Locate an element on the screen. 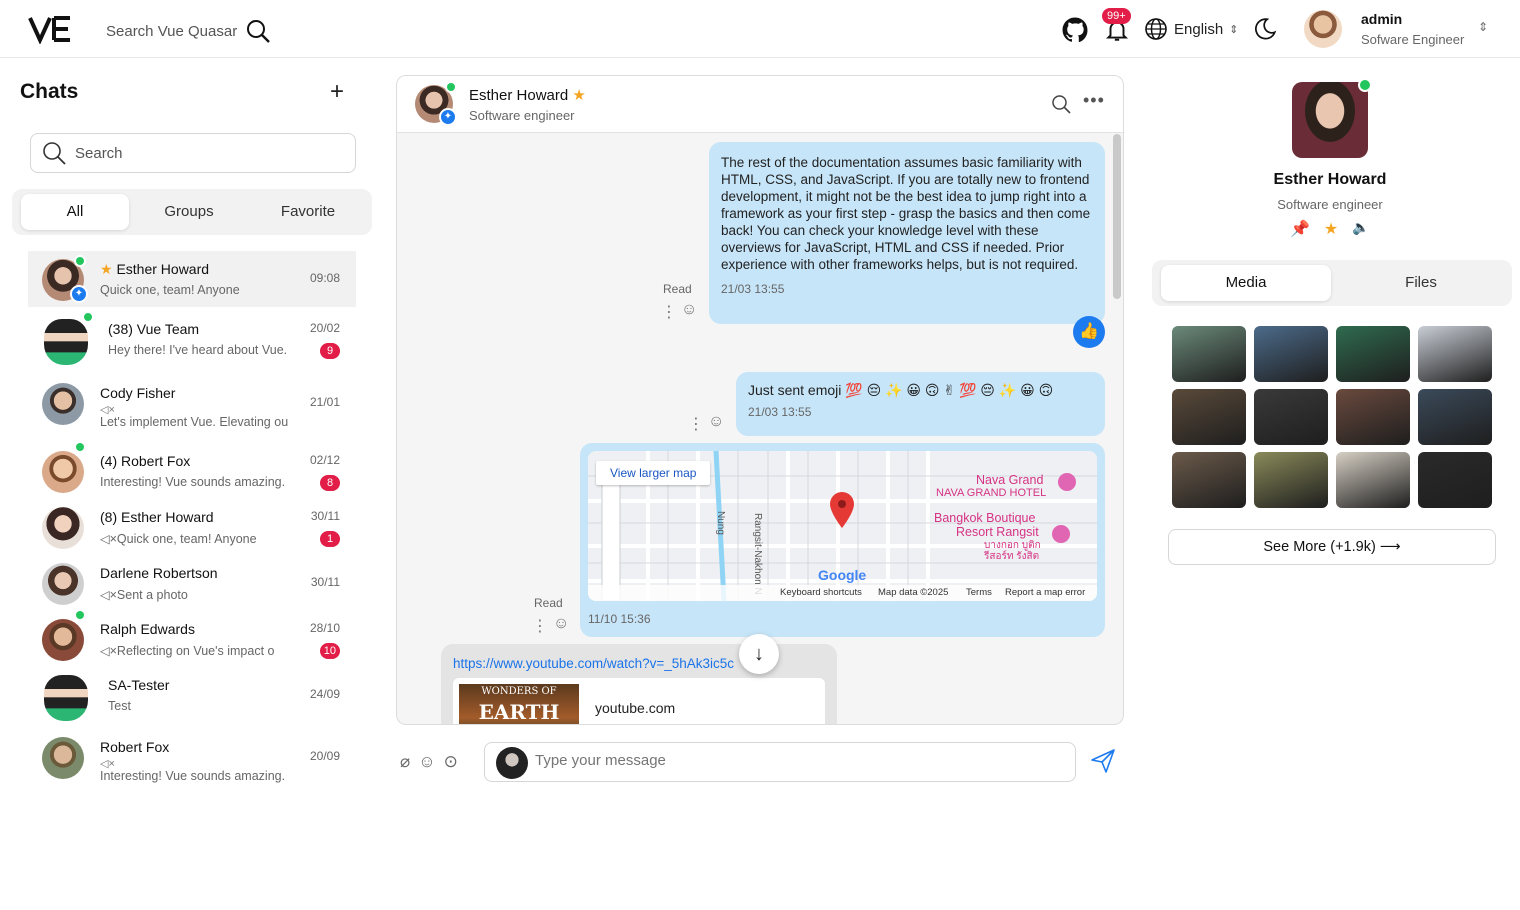  video-thumbnail: WONDERS OF EARTH is located at coordinates (519, 704).